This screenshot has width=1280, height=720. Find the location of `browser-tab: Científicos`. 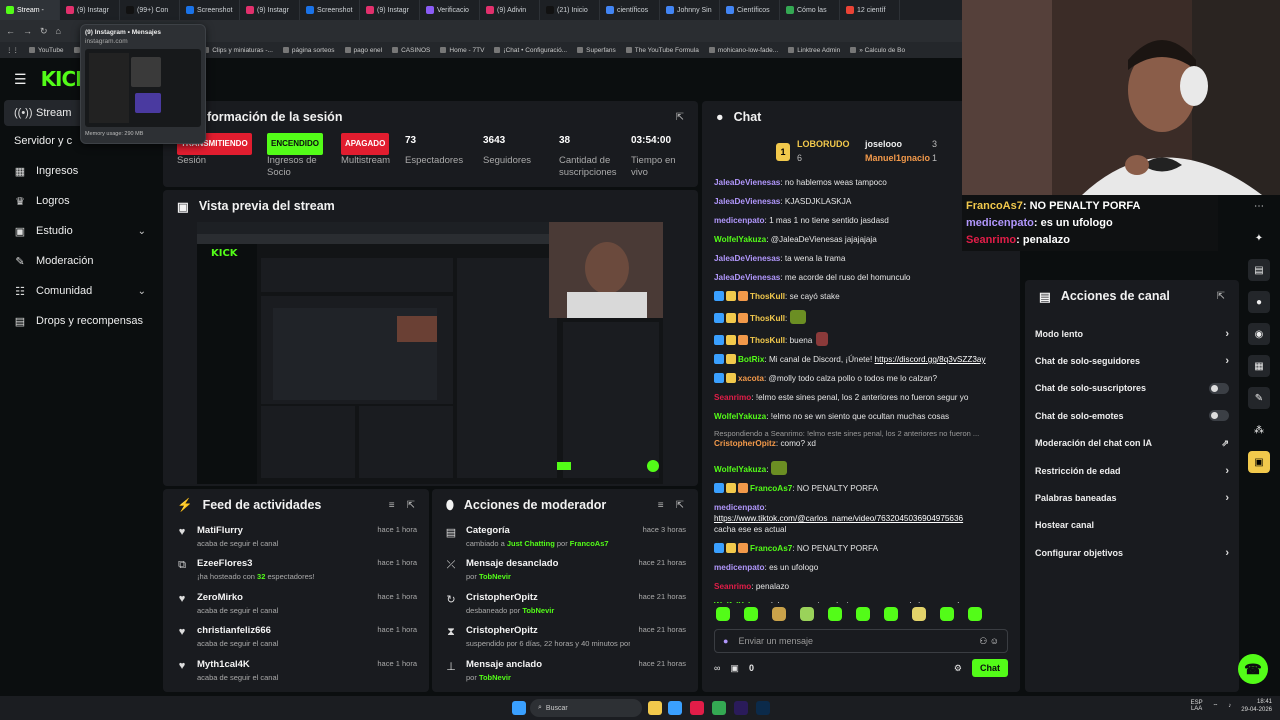

browser-tab: Científicos is located at coordinates (750, 10).